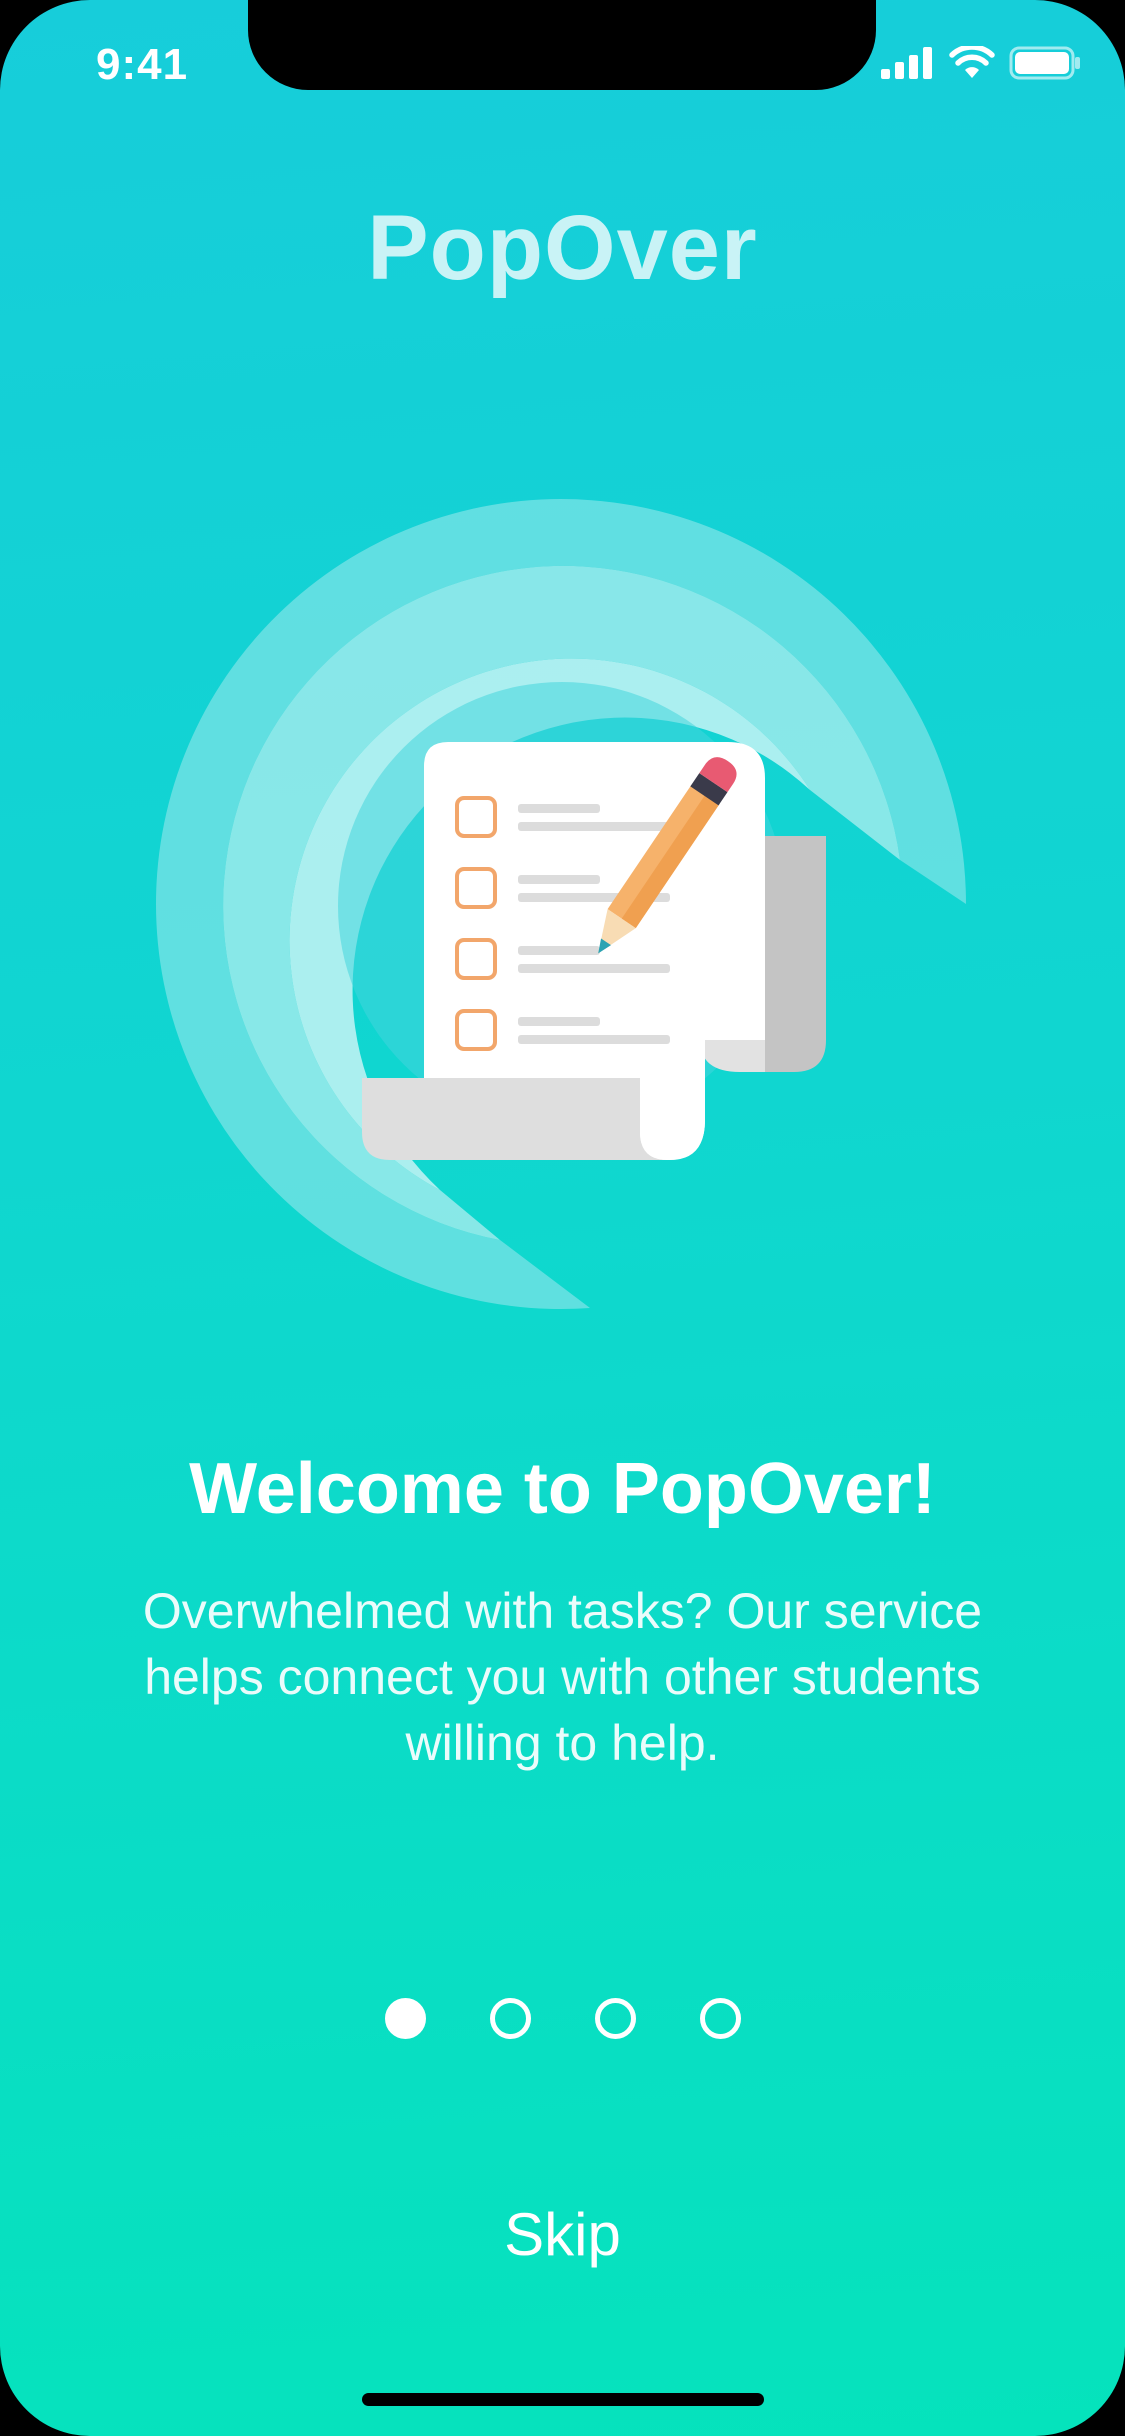  I want to click on home-indicator, so click(563, 2399).